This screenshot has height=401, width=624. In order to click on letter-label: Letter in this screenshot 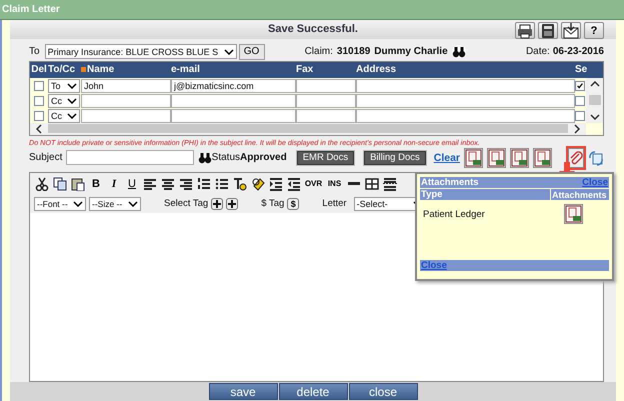, I will do `click(334, 204)`.